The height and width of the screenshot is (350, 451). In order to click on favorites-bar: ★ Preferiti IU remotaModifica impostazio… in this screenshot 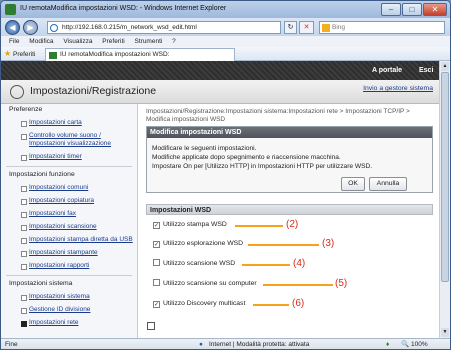, I will do `click(225, 54)`.